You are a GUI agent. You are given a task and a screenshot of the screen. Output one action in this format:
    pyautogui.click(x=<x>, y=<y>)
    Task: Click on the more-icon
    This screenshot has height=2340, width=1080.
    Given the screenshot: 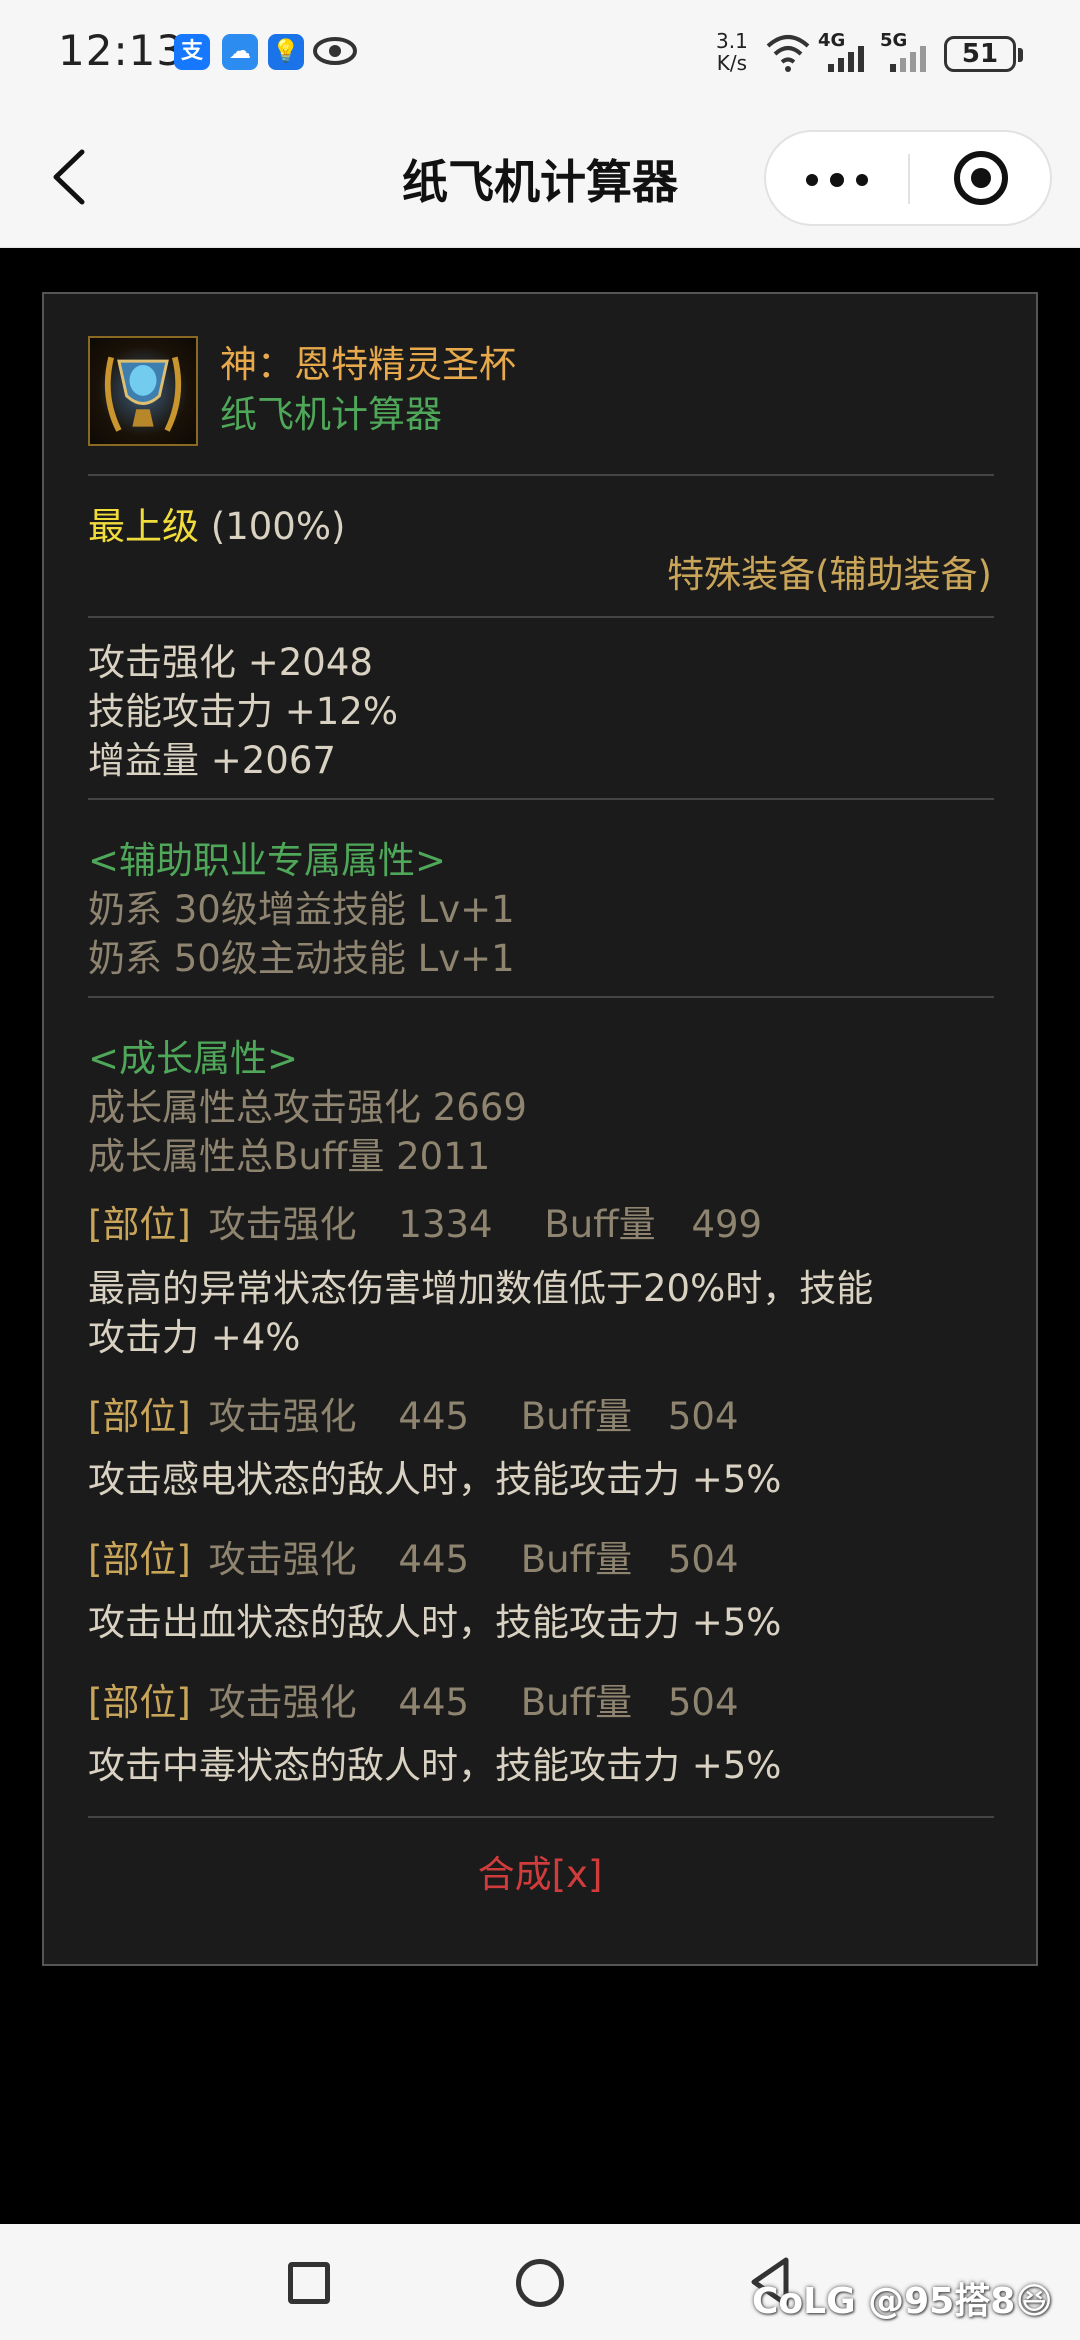 What is the action you would take?
    pyautogui.click(x=837, y=178)
    